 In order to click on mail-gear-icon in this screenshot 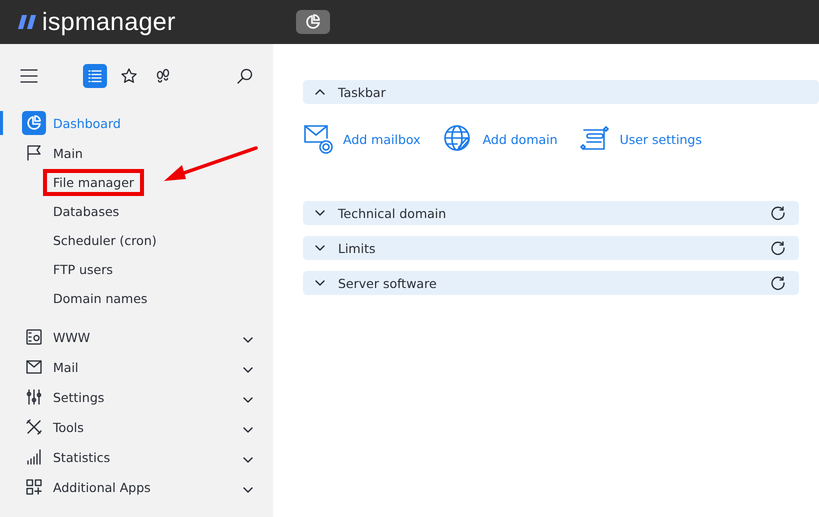, I will do `click(318, 139)`.